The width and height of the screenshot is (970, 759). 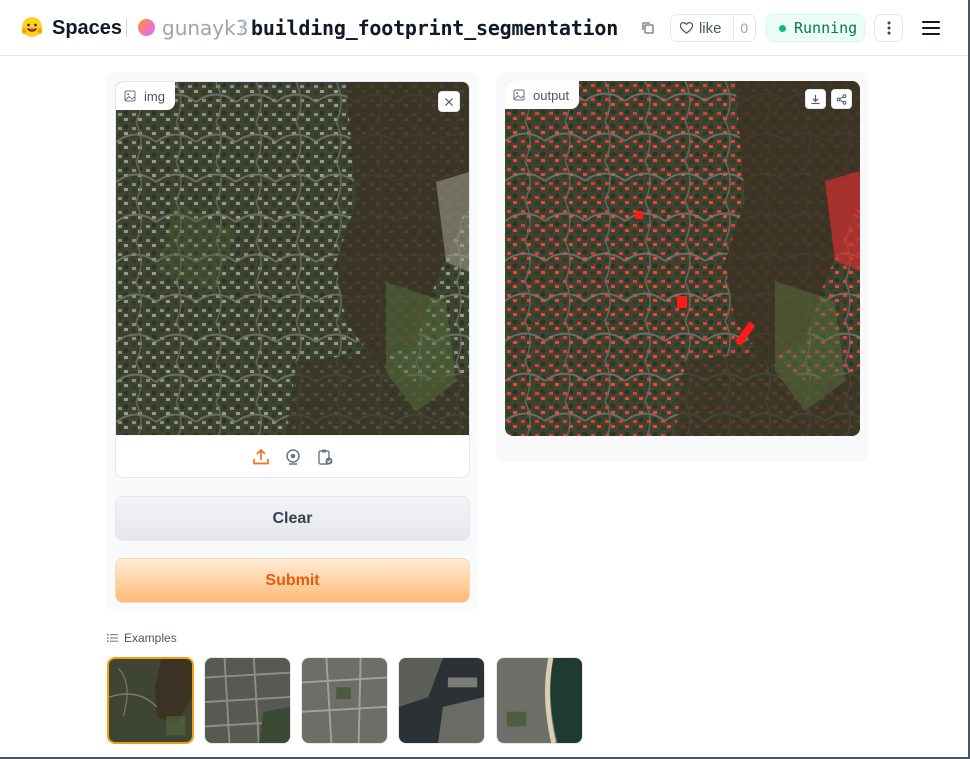 What do you see at coordinates (126, 28) in the screenshot?
I see `divider` at bounding box center [126, 28].